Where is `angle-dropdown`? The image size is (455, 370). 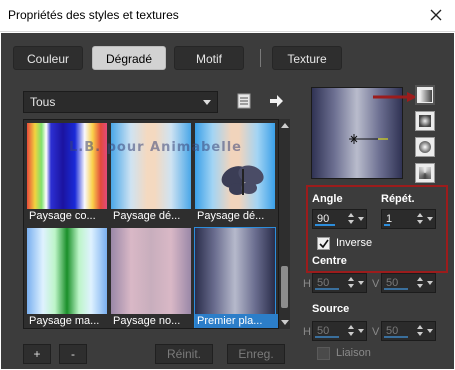
angle-dropdown is located at coordinates (361, 219).